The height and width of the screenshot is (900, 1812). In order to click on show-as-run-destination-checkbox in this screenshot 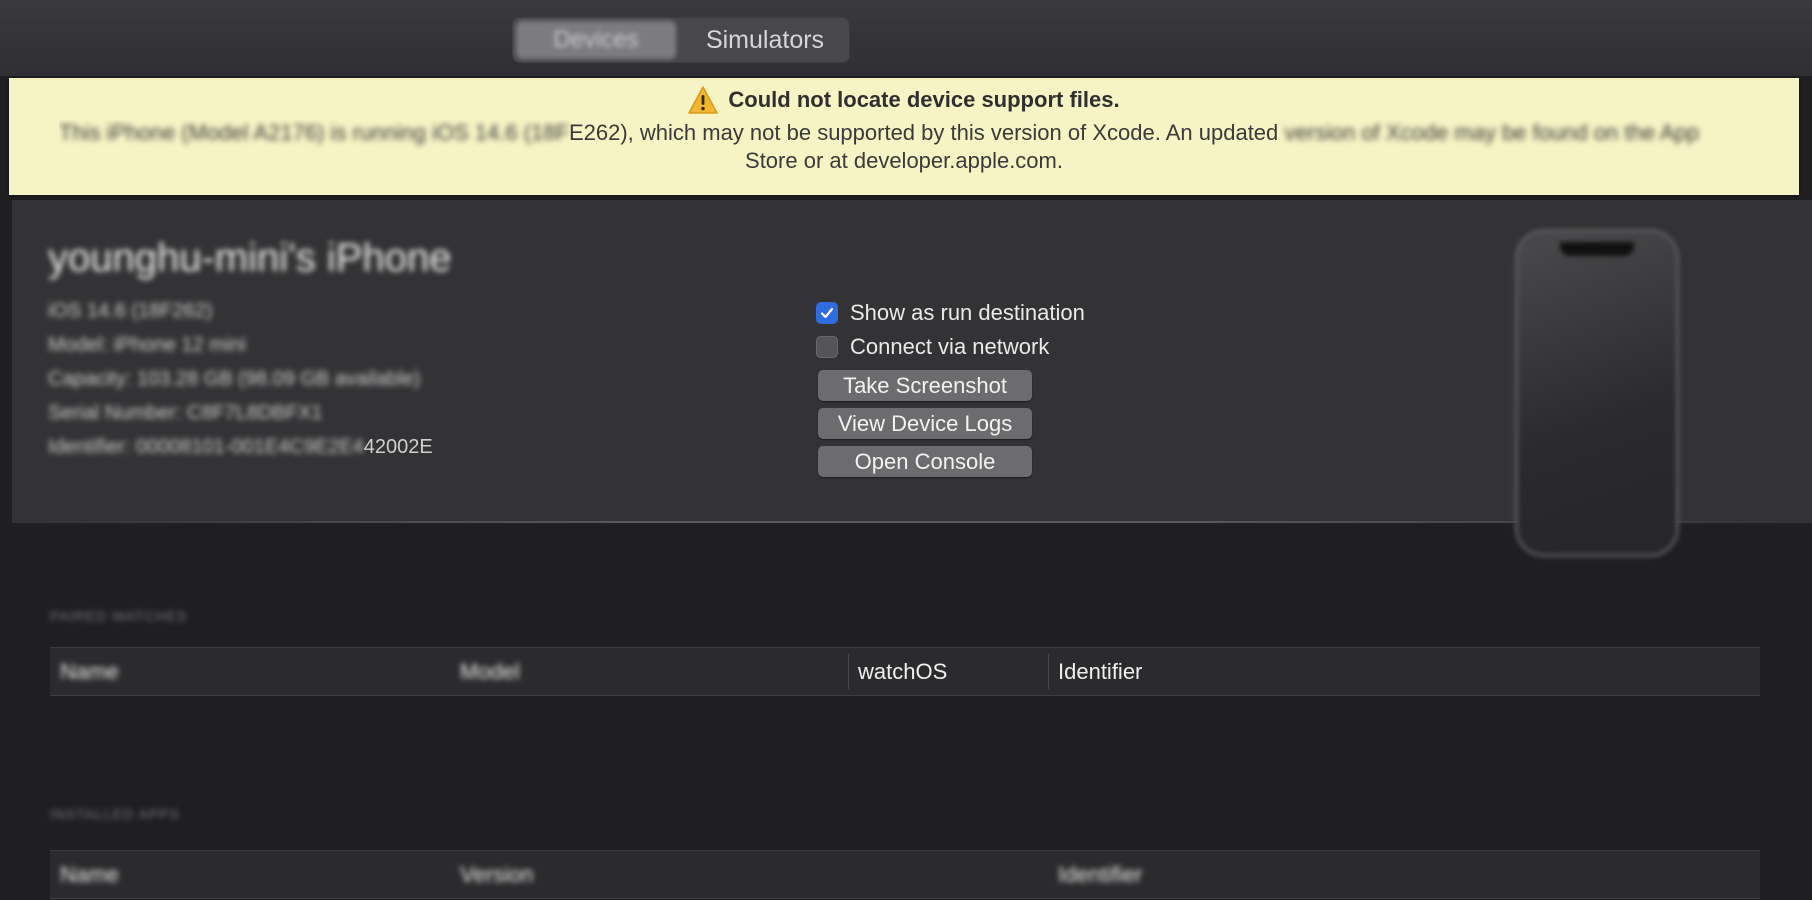, I will do `click(827, 313)`.